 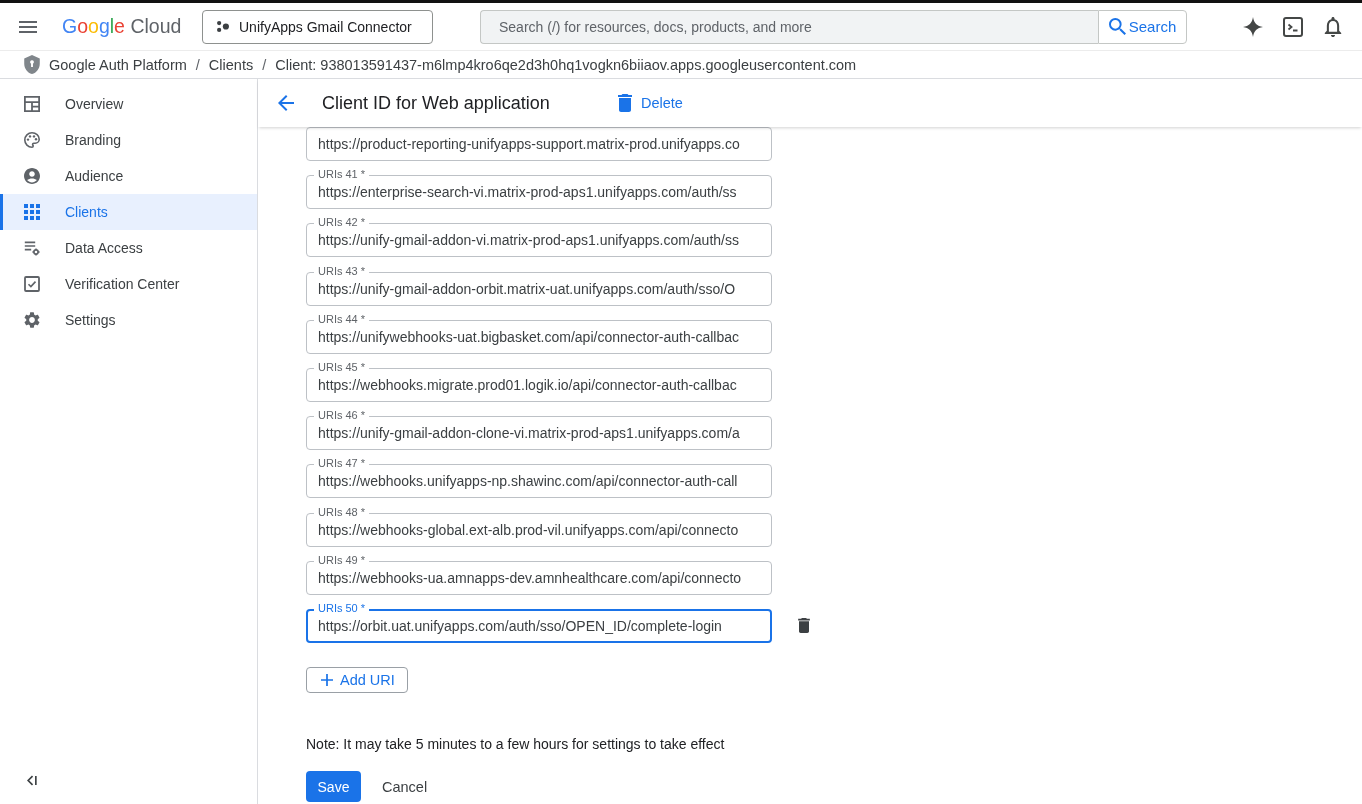 What do you see at coordinates (342, 271) in the screenshot?
I see `field-label: URIs 43 *` at bounding box center [342, 271].